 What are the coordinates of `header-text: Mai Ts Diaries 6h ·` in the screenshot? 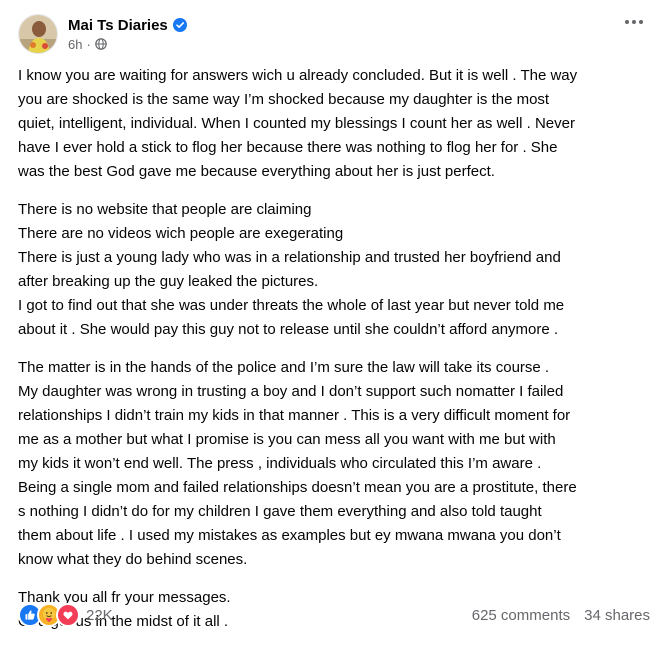 It's located at (127, 34).